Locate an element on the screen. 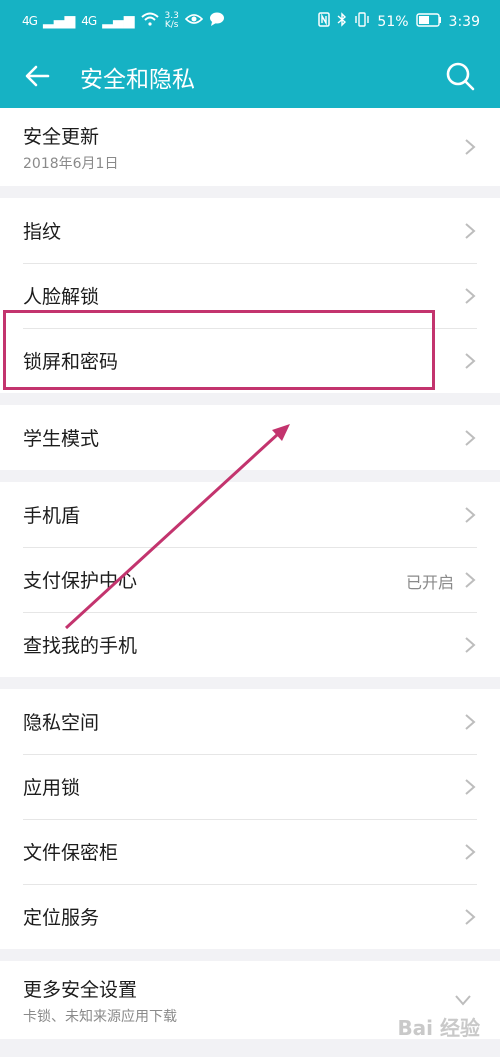 The image size is (500, 1057). app-bar: 安全和隐私 is located at coordinates (250, 76).